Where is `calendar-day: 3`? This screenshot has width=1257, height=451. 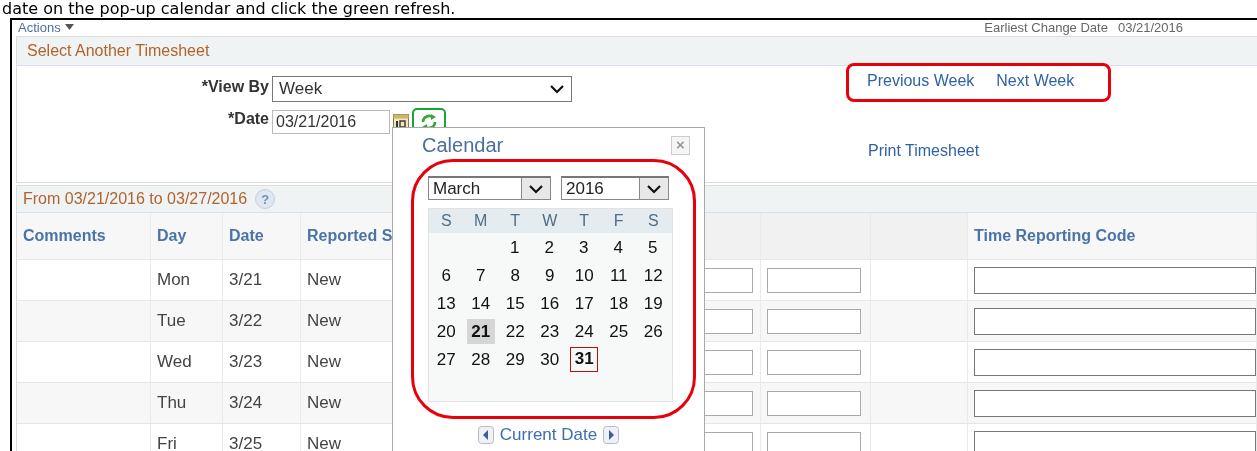
calendar-day: 3 is located at coordinates (583, 247).